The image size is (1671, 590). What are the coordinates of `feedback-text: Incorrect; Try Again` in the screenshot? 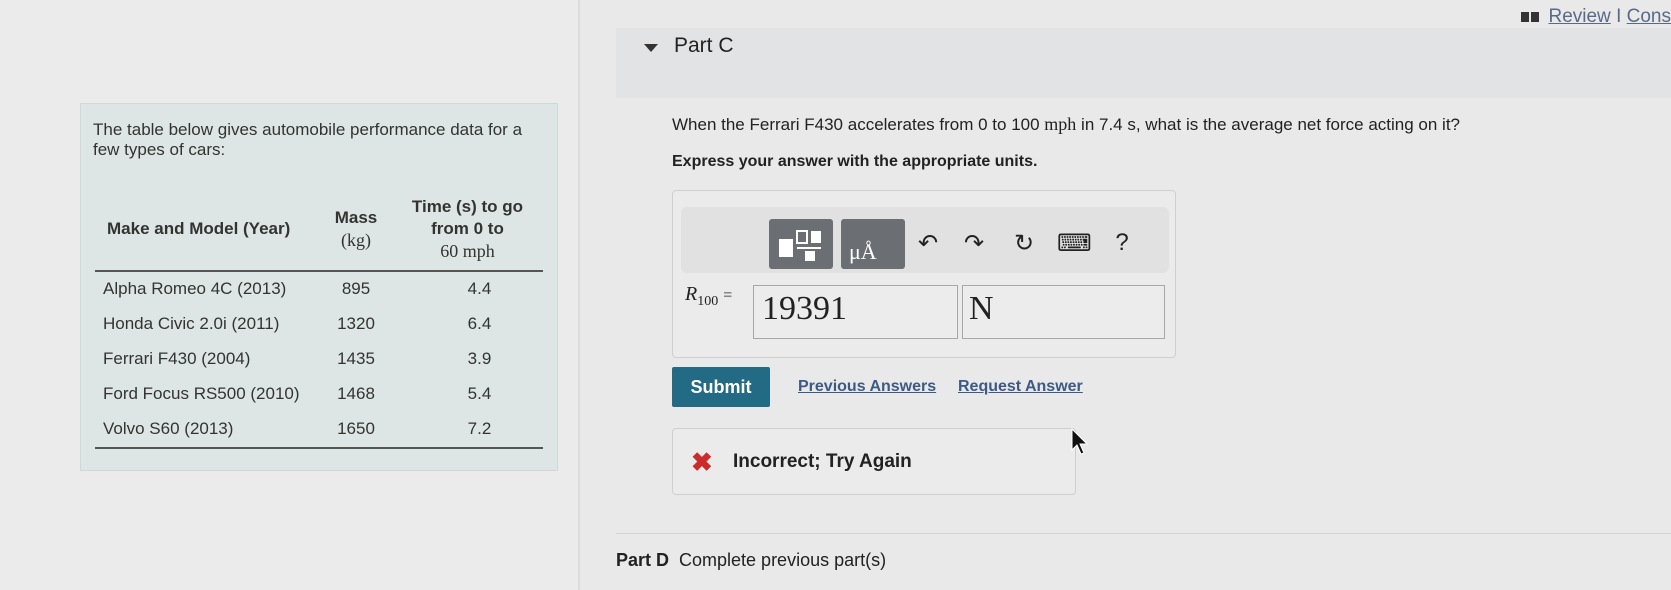 It's located at (822, 461).